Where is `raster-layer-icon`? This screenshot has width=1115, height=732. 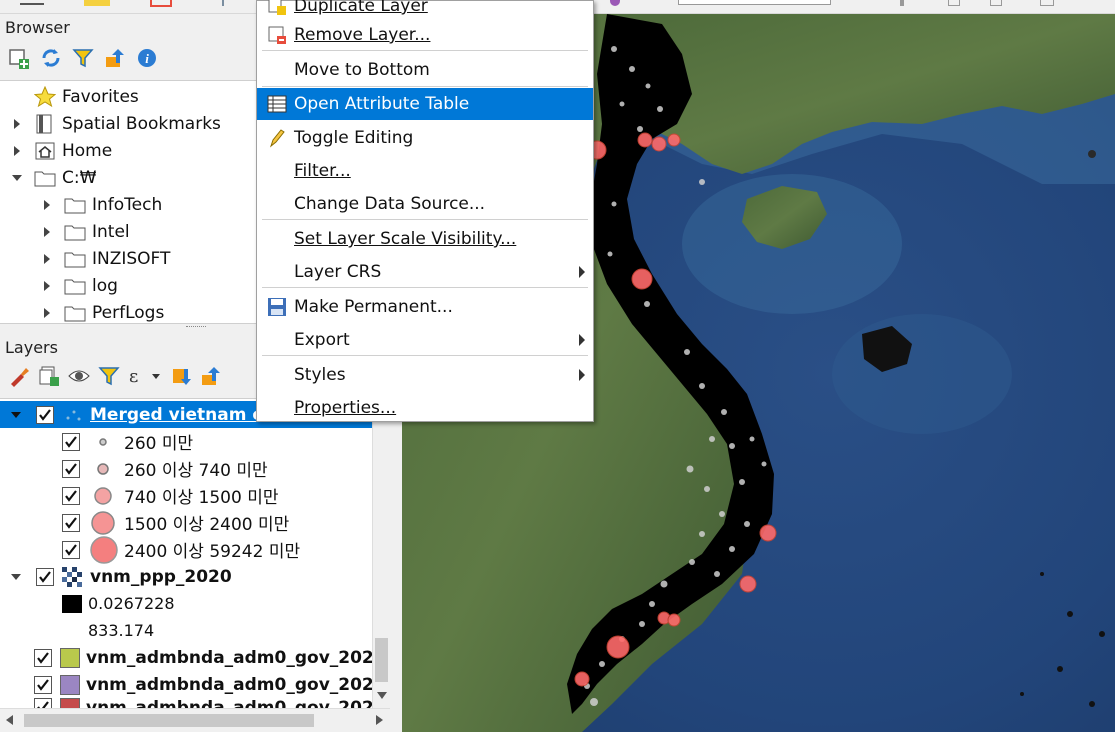 raster-layer-icon is located at coordinates (73, 576).